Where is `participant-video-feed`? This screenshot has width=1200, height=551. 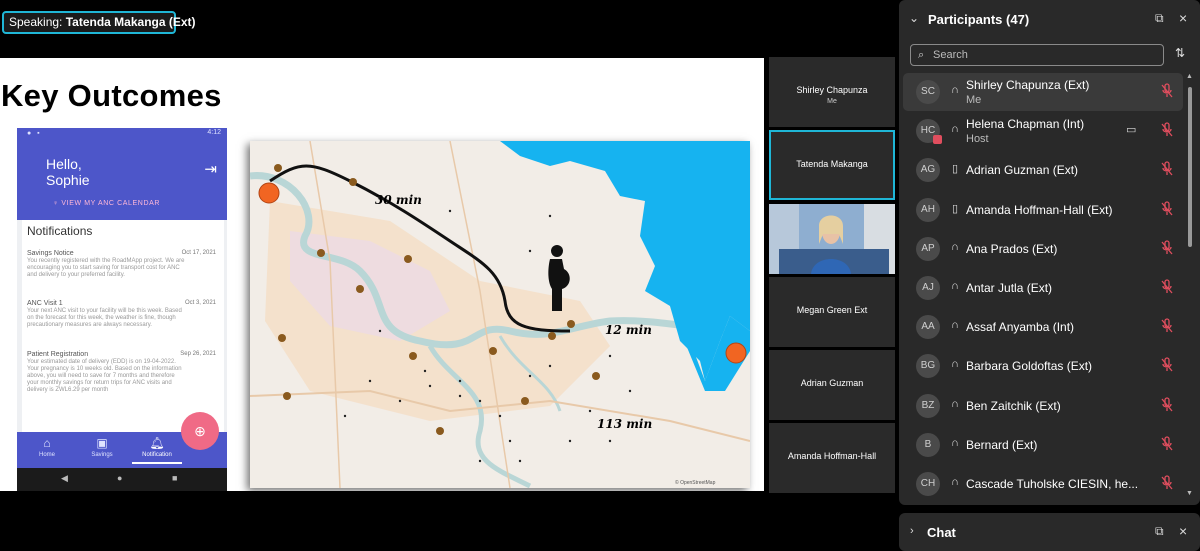 participant-video-feed is located at coordinates (832, 239).